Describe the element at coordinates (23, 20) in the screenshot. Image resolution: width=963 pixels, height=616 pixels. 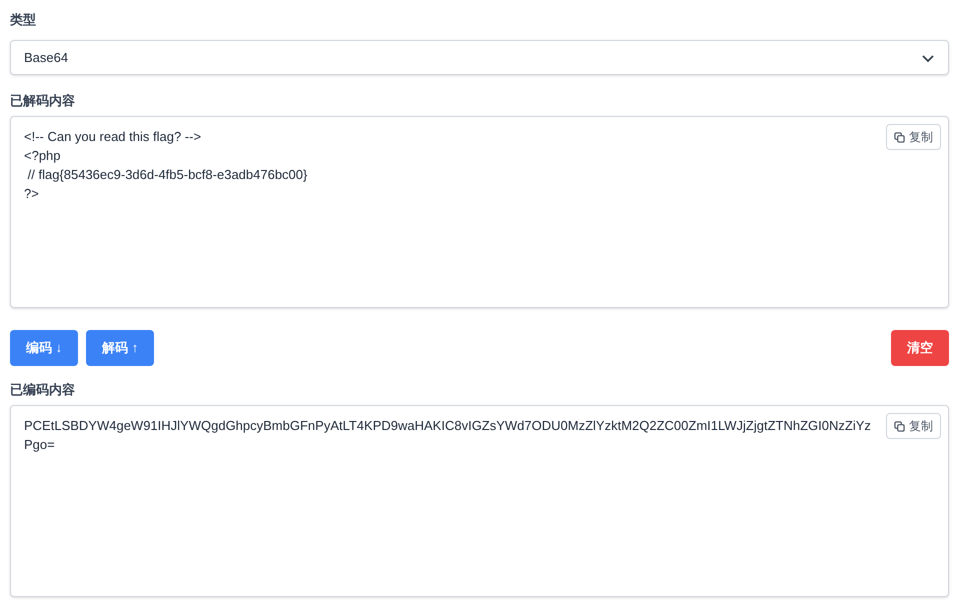
I see `field-label: 类型` at that location.